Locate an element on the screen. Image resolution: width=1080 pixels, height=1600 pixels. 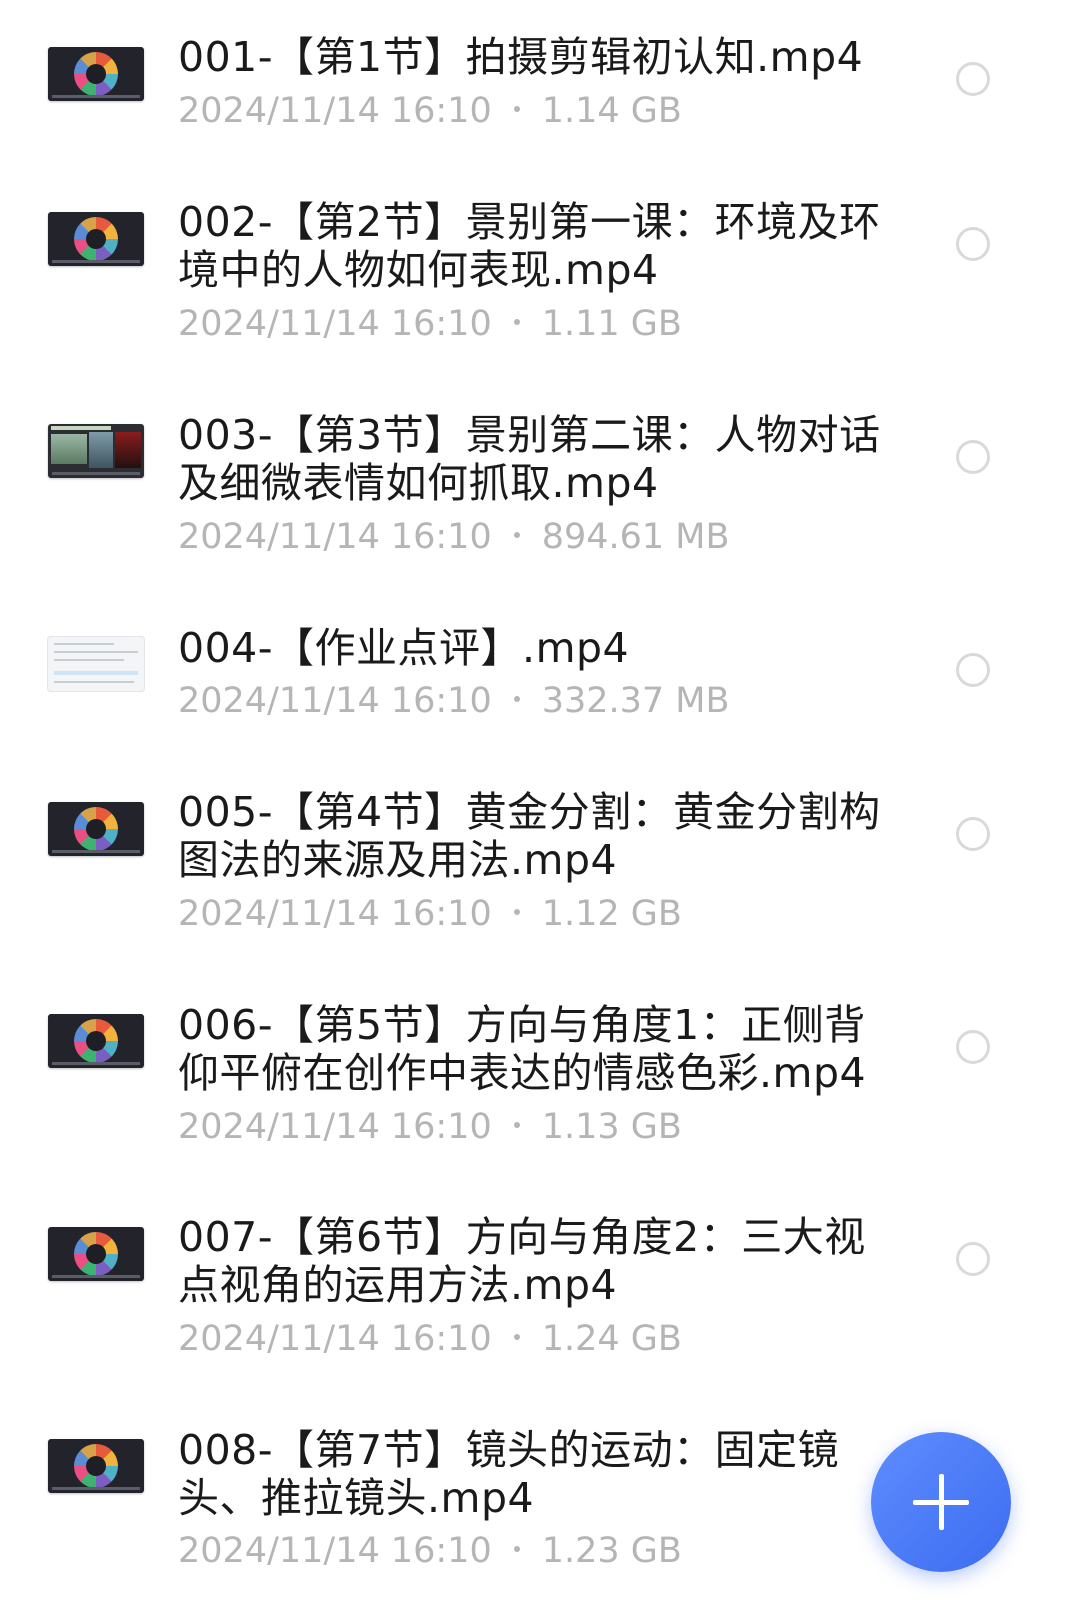
file-title: 006-【第5节】方向与角度1：正侧背仰平俯在创作中表达的情感色彩.mp4 is located at coordinates (522, 1049).